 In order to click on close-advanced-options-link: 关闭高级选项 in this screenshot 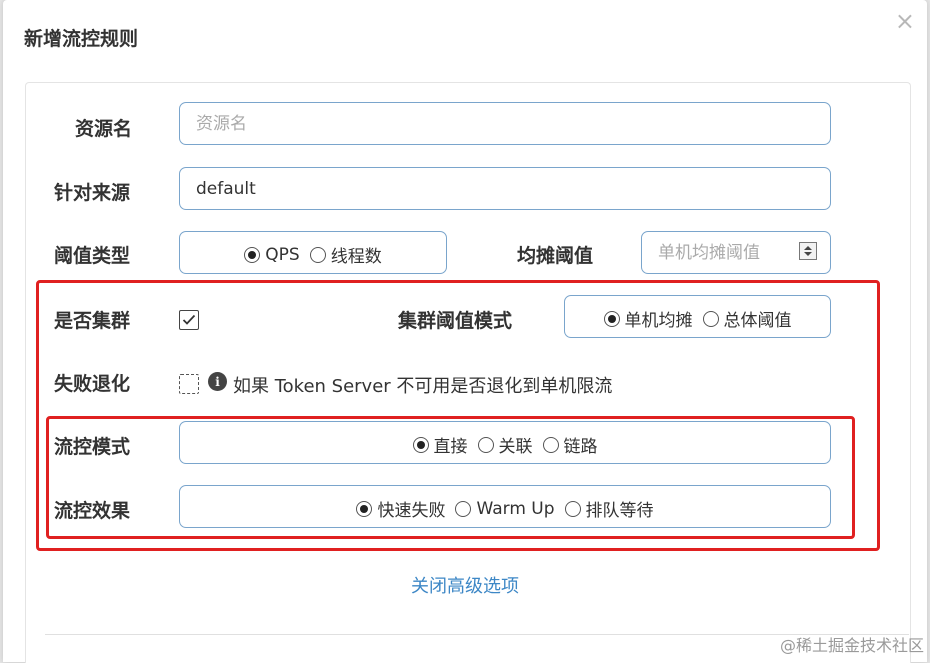, I will do `click(465, 585)`.